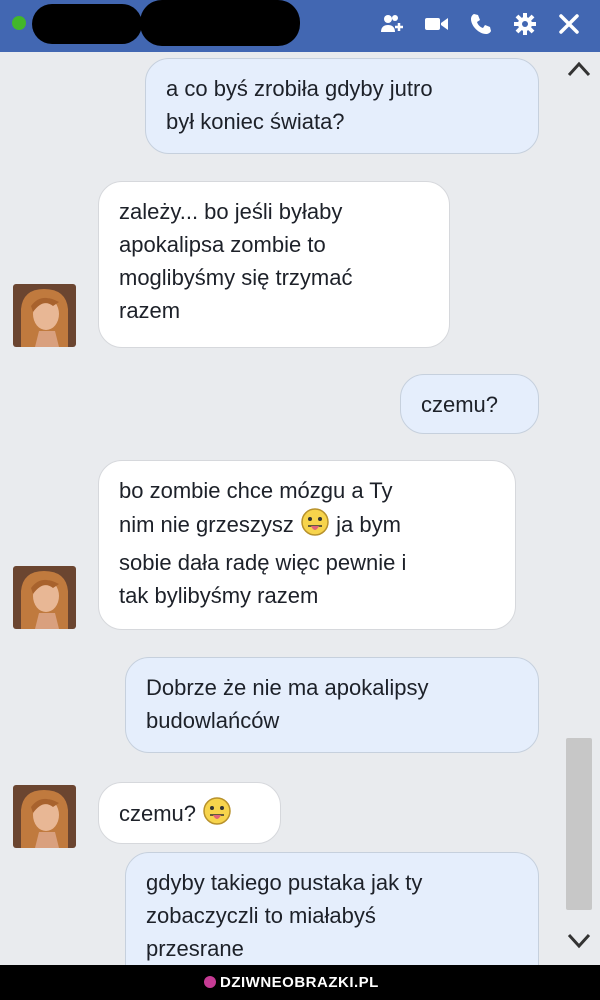 Image resolution: width=600 pixels, height=1000 pixels. Describe the element at coordinates (255, 121) in the screenshot. I see `message-line: był koniec świata?` at that location.